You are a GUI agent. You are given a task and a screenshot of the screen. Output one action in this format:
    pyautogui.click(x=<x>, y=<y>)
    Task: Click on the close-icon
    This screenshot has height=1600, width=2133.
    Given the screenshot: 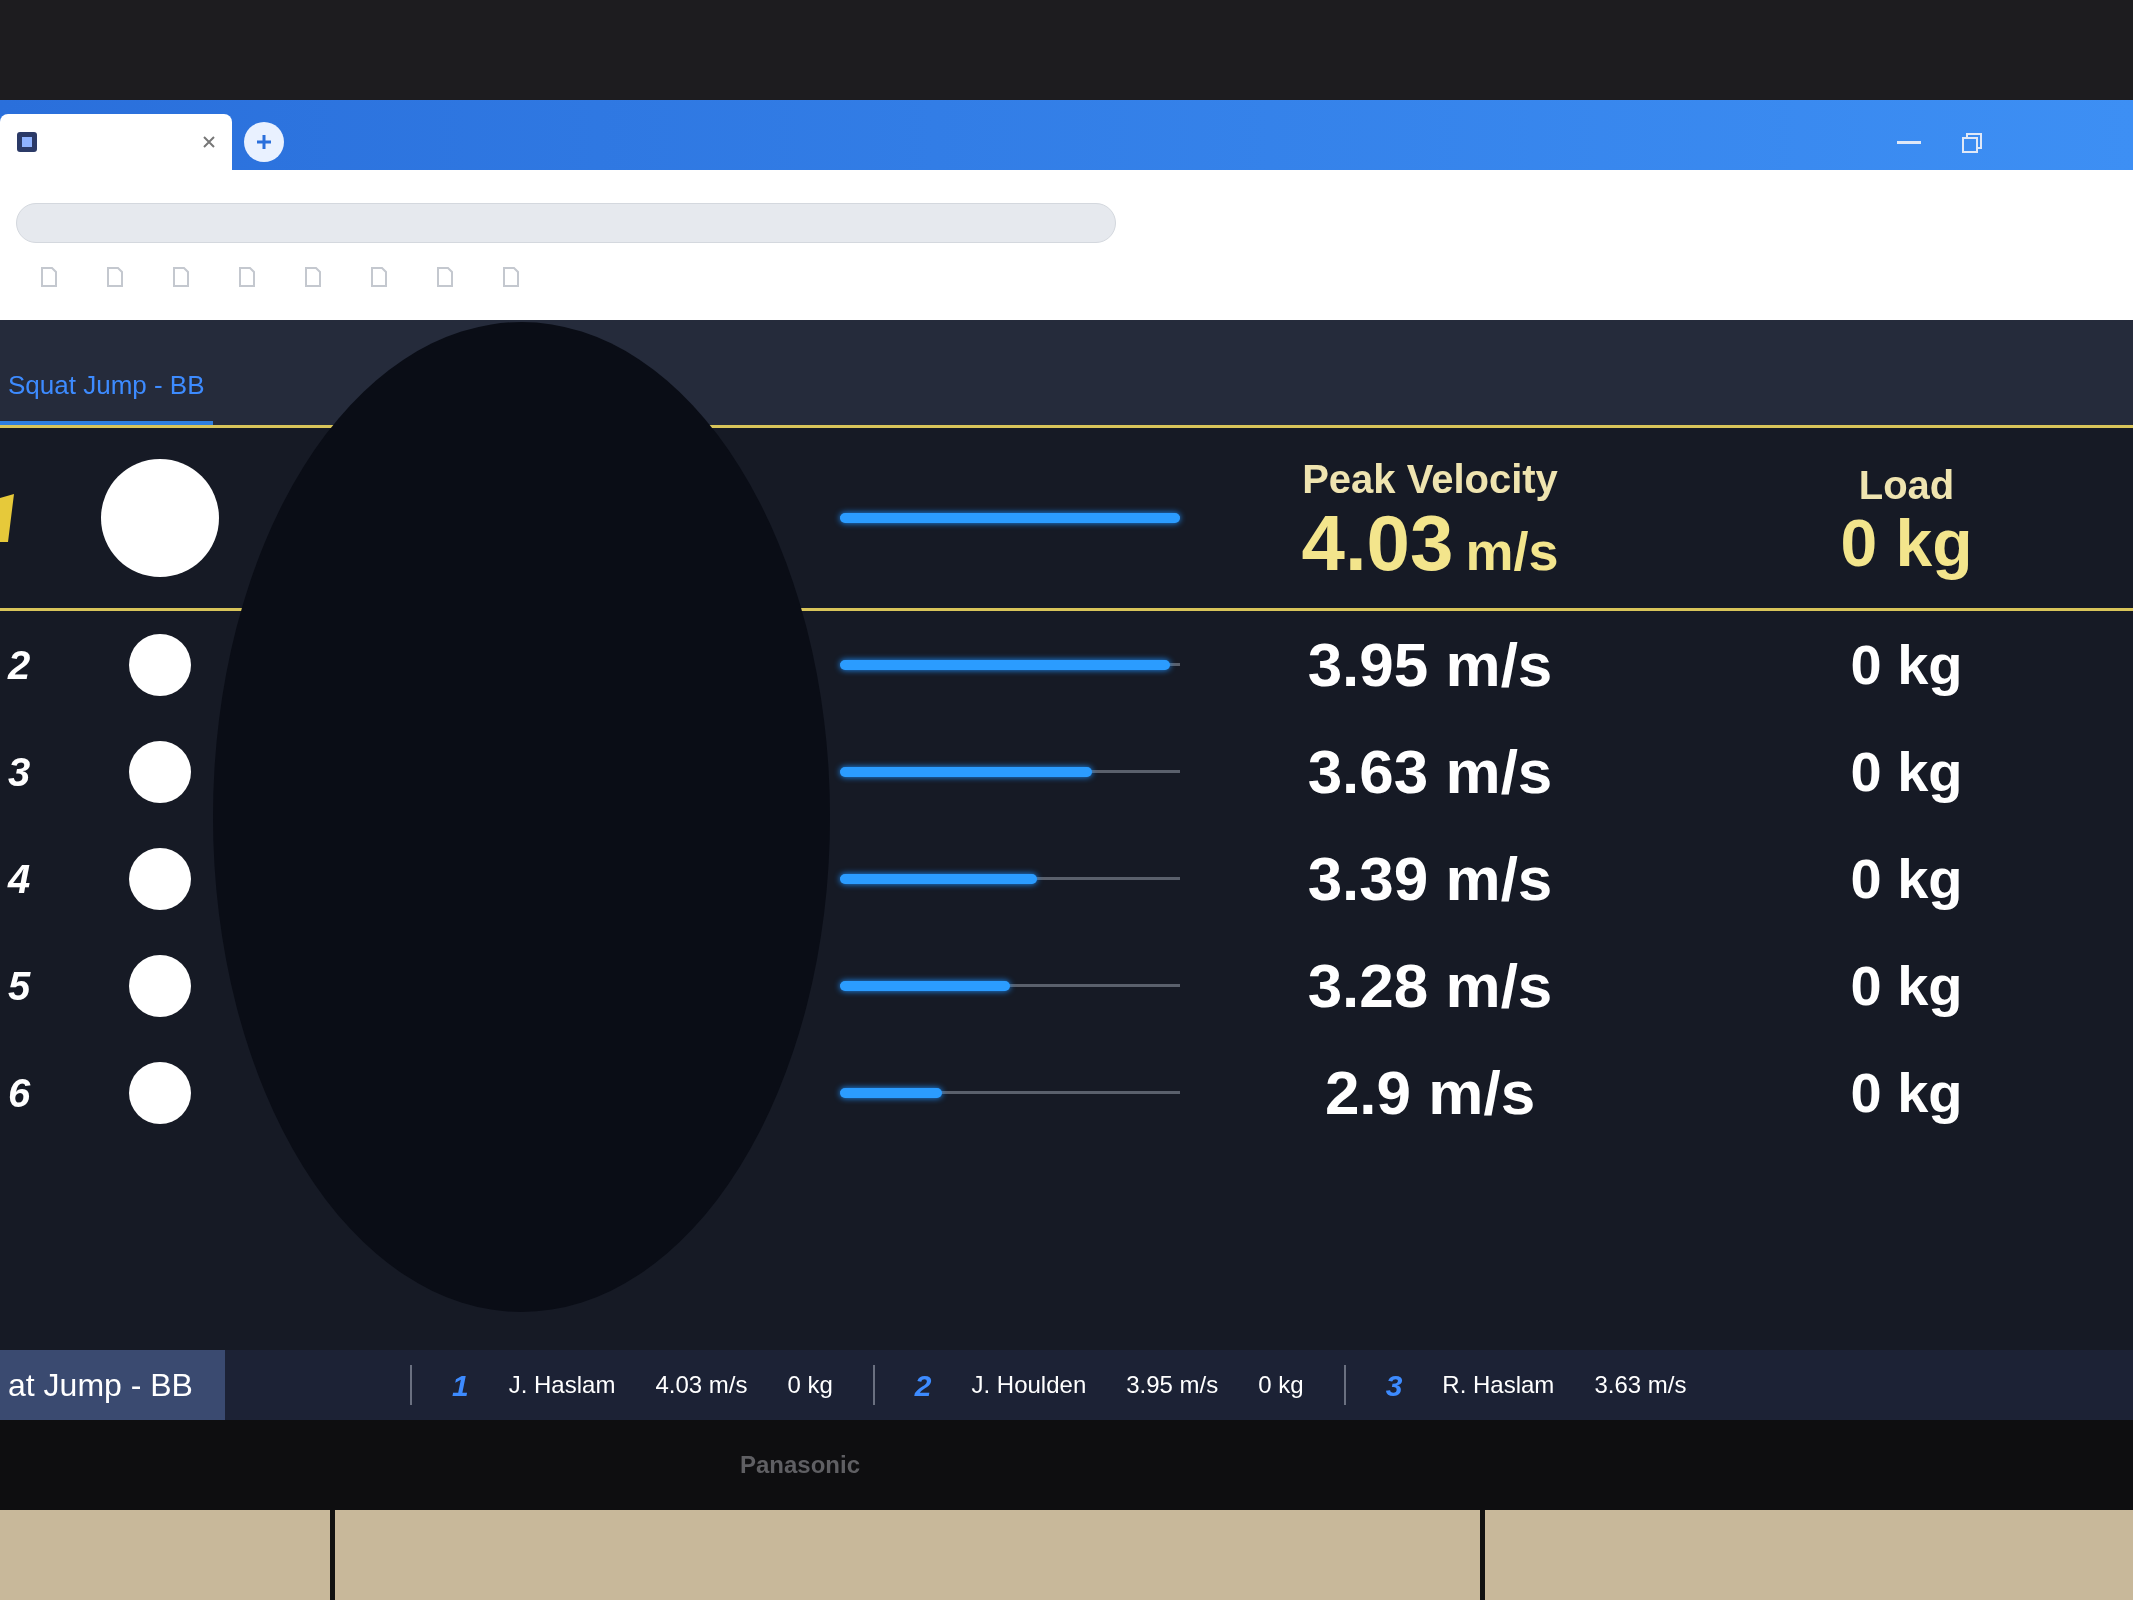 What is the action you would take?
    pyautogui.click(x=209, y=142)
    